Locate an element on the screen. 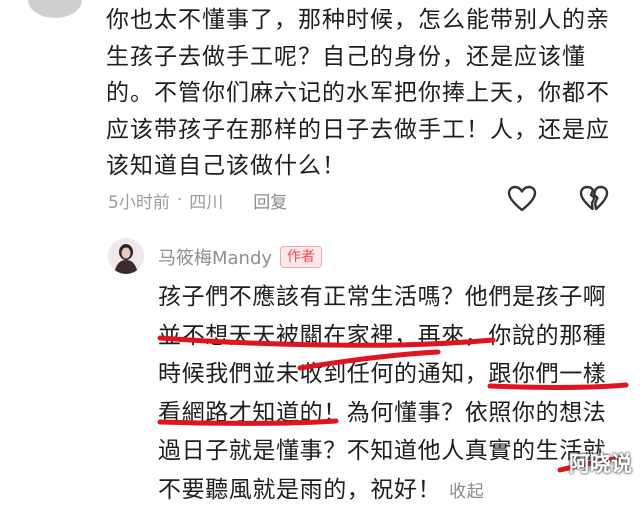 The width and height of the screenshot is (640, 511). broken-heart-icon is located at coordinates (594, 199).